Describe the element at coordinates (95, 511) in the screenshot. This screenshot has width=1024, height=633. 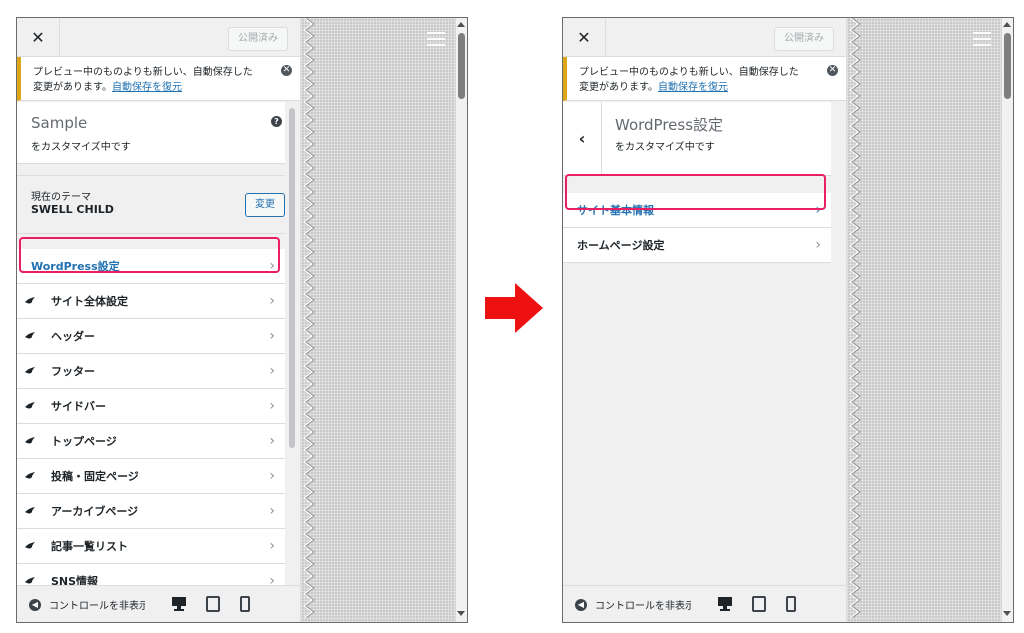
I see `menu-item-label: アーカイブページ` at that location.